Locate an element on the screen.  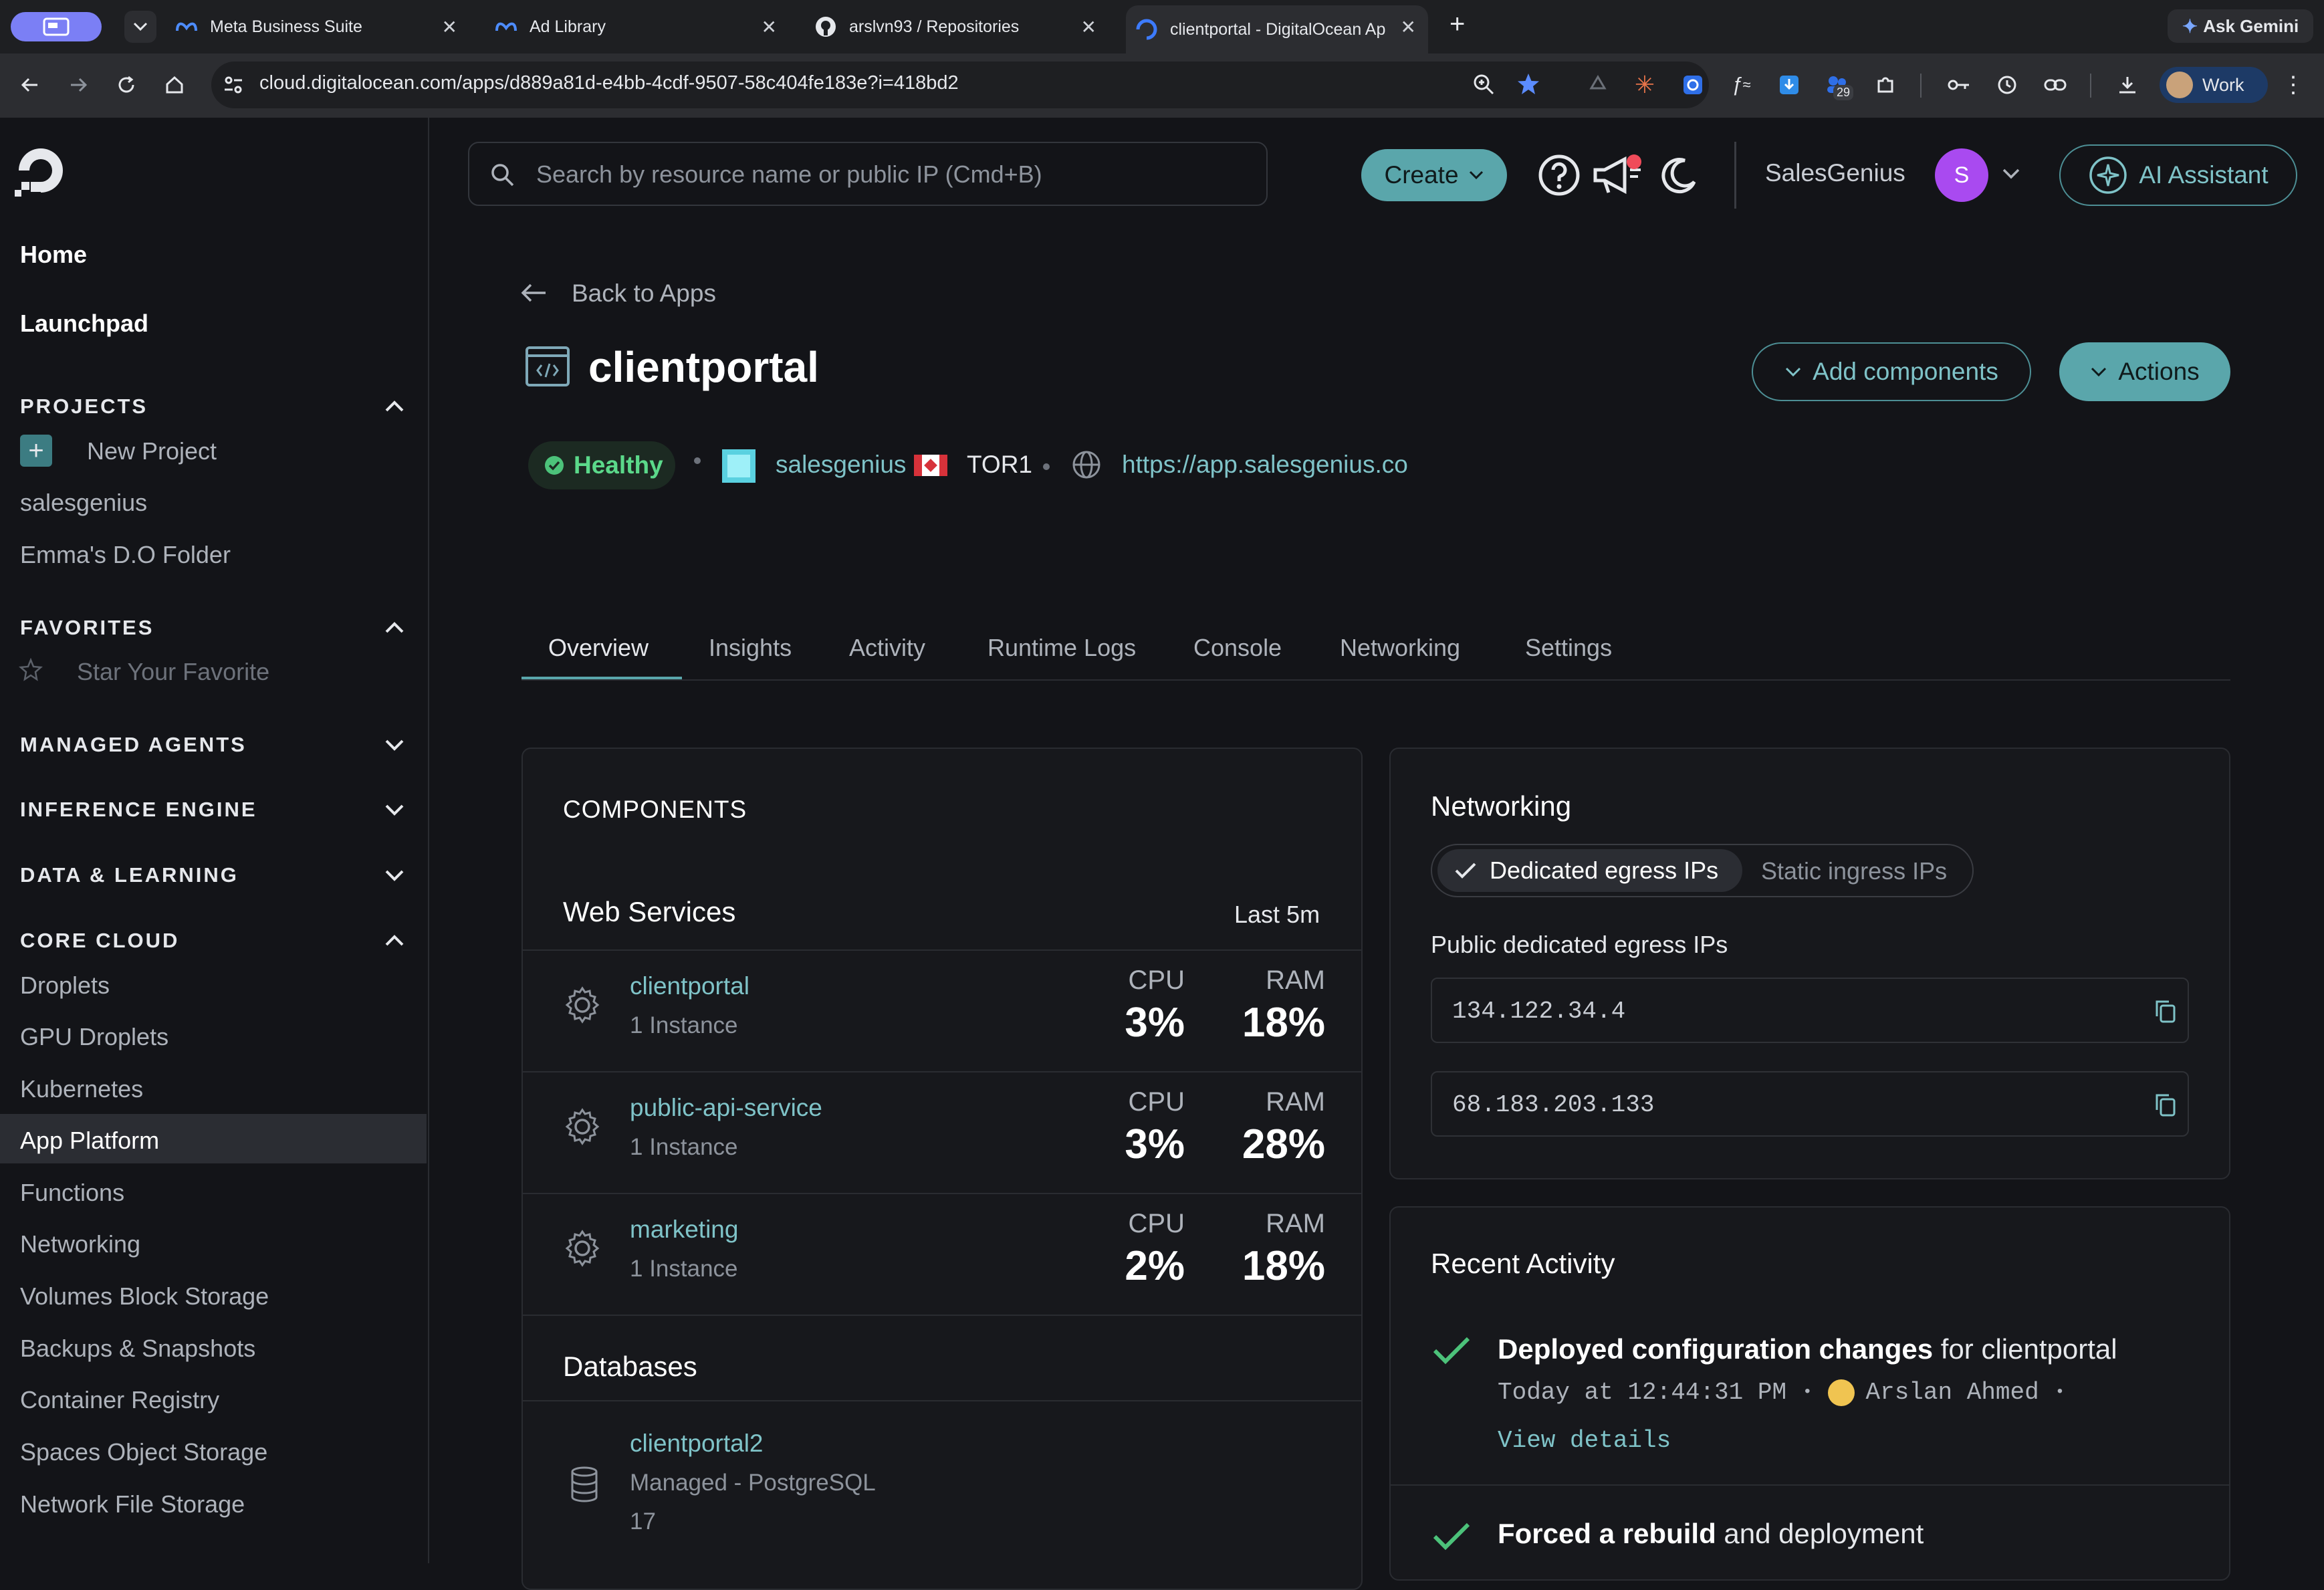
back-icon is located at coordinates (30, 85).